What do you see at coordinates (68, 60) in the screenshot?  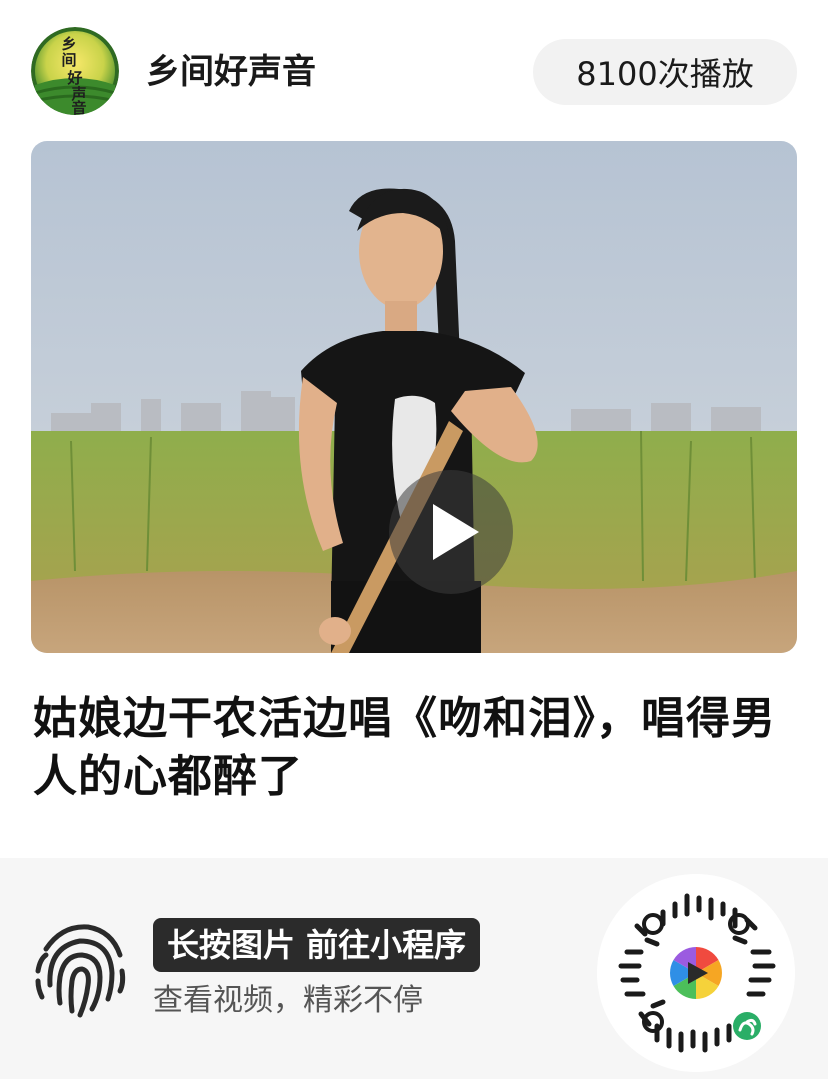 I see `svg-text: 间` at bounding box center [68, 60].